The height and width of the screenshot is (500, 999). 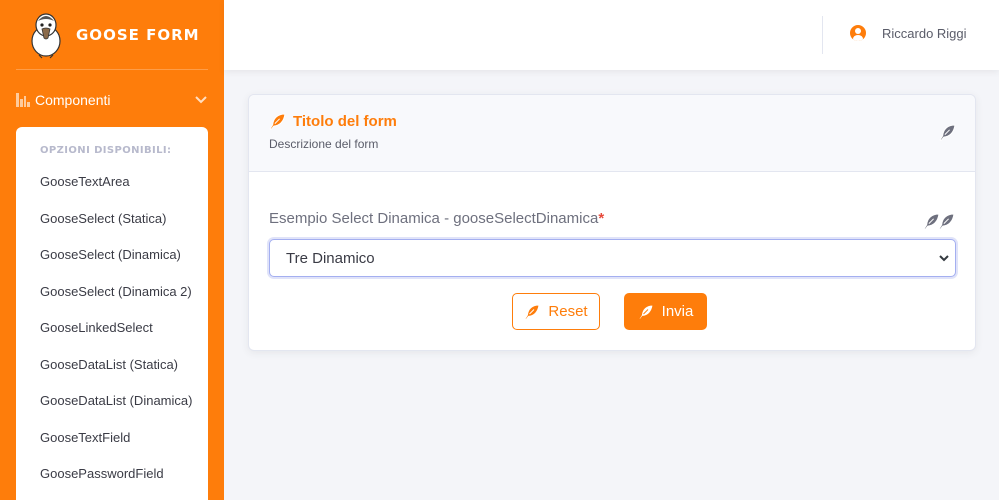 I want to click on brand-name: GOOSE FORM, so click(x=138, y=35).